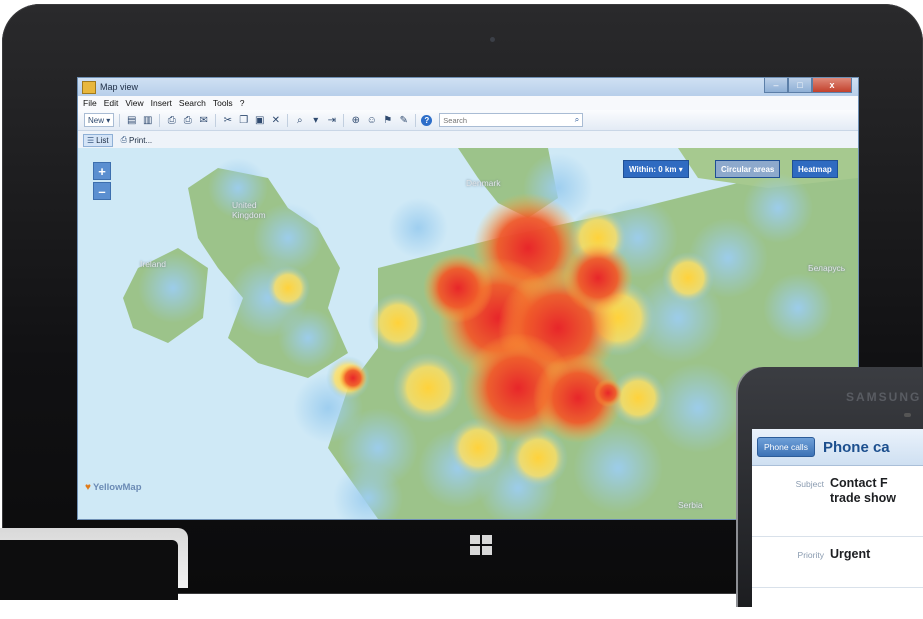 The height and width of the screenshot is (619, 923). Describe the element at coordinates (427, 120) in the screenshot. I see `help-icon: ?` at that location.